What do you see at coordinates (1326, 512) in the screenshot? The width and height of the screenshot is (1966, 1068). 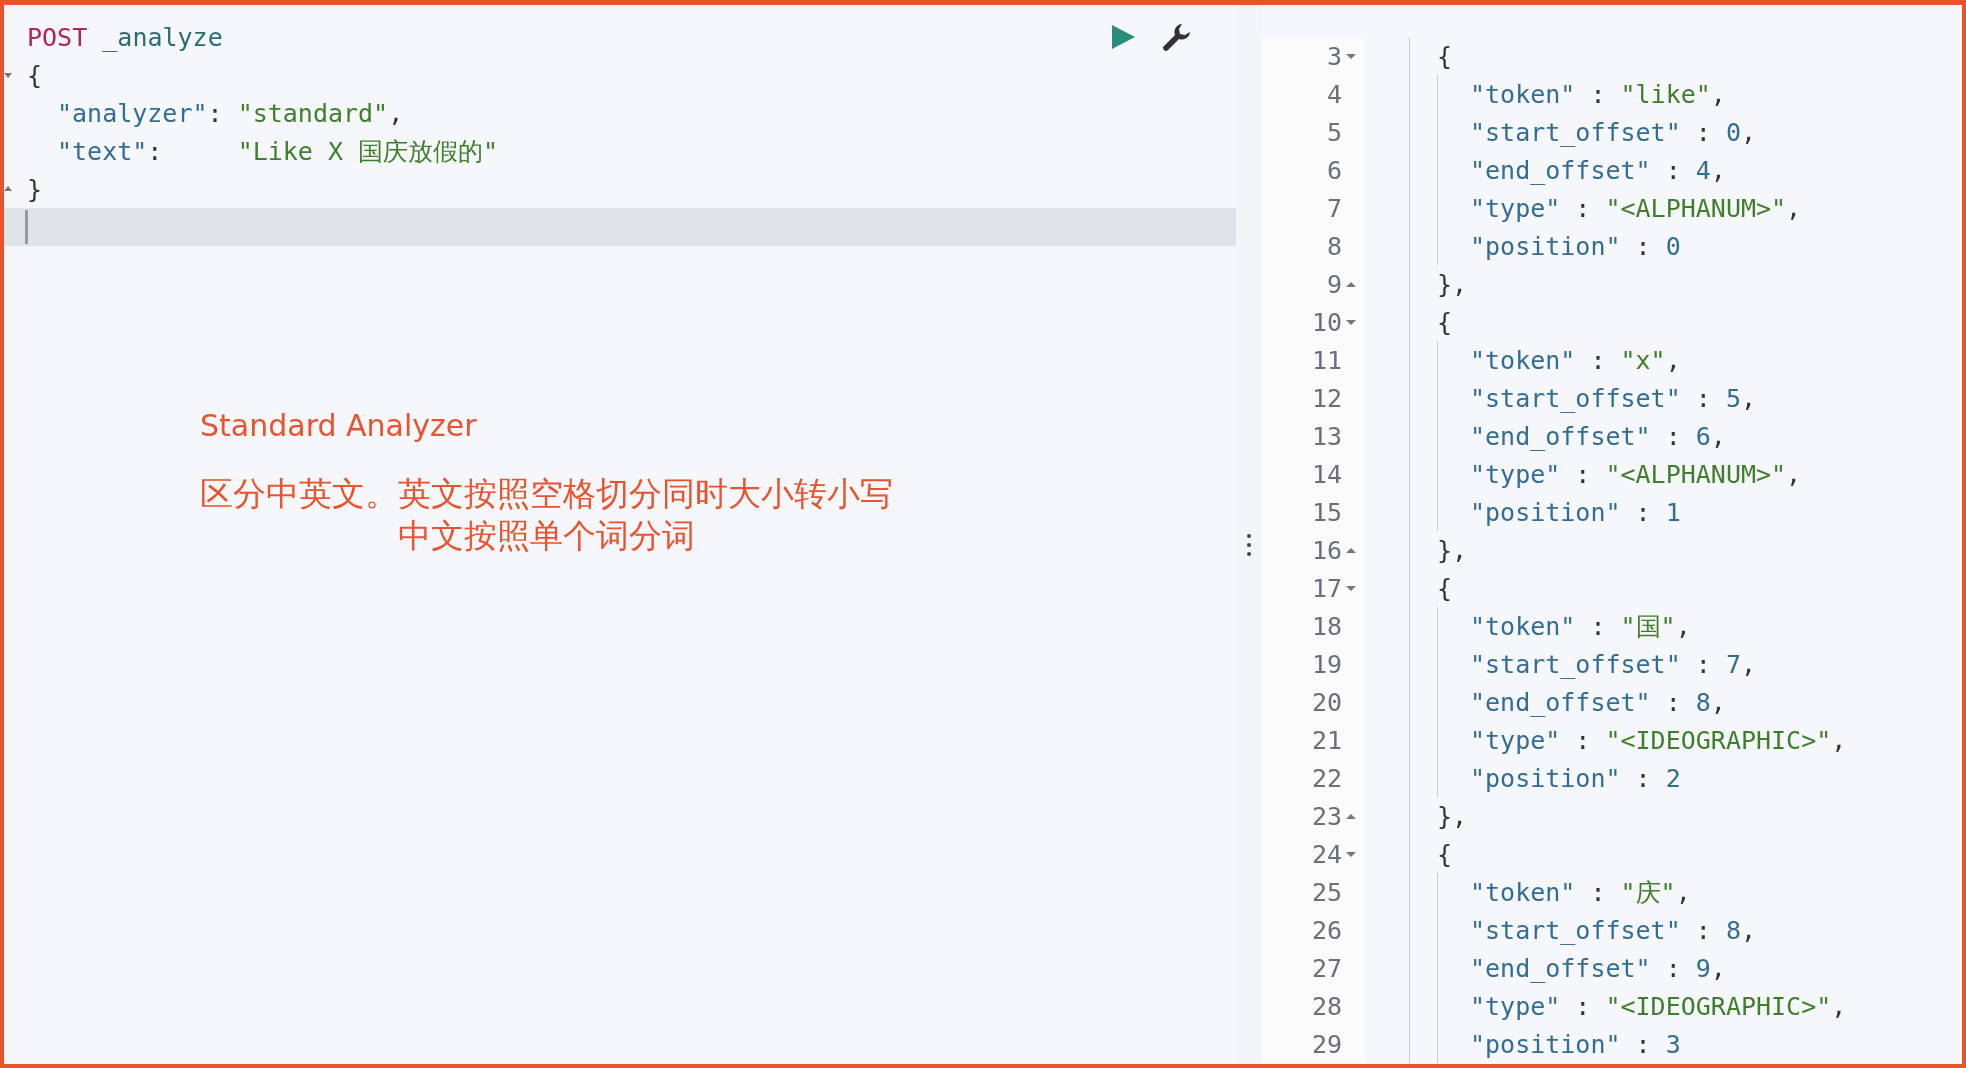 I see `line-number: 15` at bounding box center [1326, 512].